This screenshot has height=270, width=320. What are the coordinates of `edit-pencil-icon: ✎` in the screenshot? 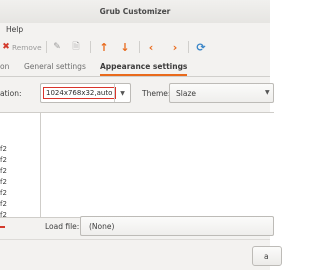 It's located at (57, 47).